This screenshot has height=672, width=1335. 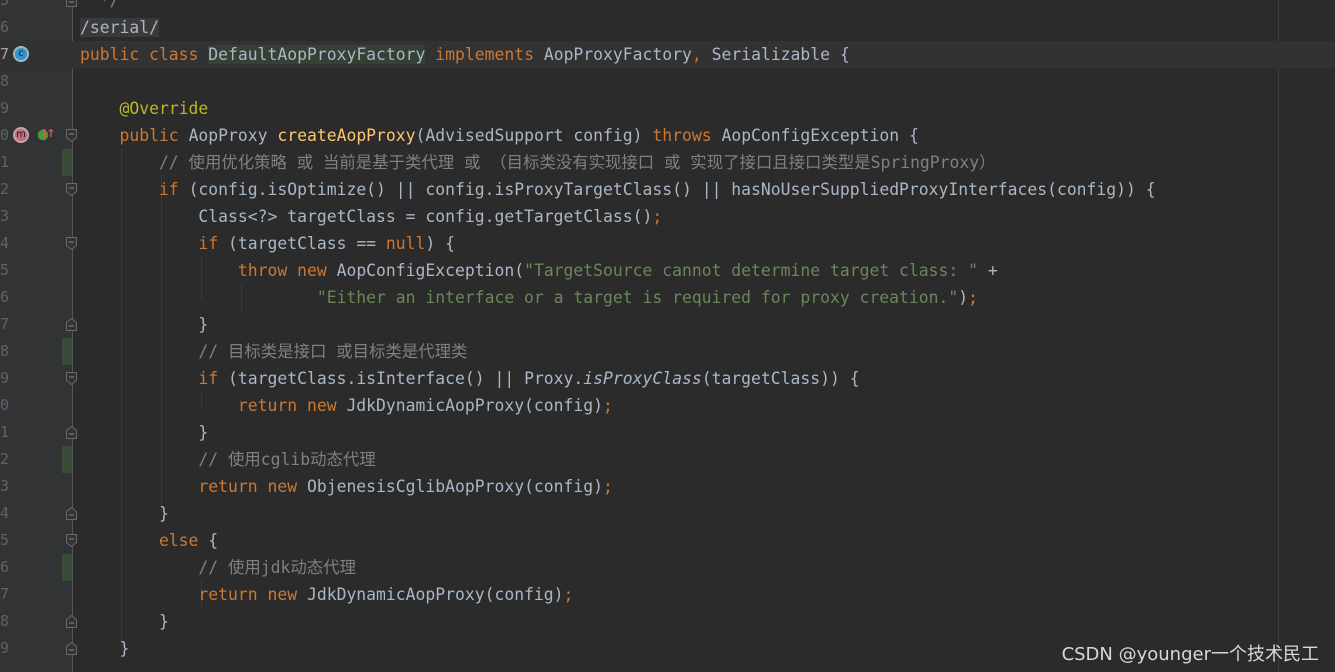 I want to click on code-text: /serial/, so click(x=119, y=27).